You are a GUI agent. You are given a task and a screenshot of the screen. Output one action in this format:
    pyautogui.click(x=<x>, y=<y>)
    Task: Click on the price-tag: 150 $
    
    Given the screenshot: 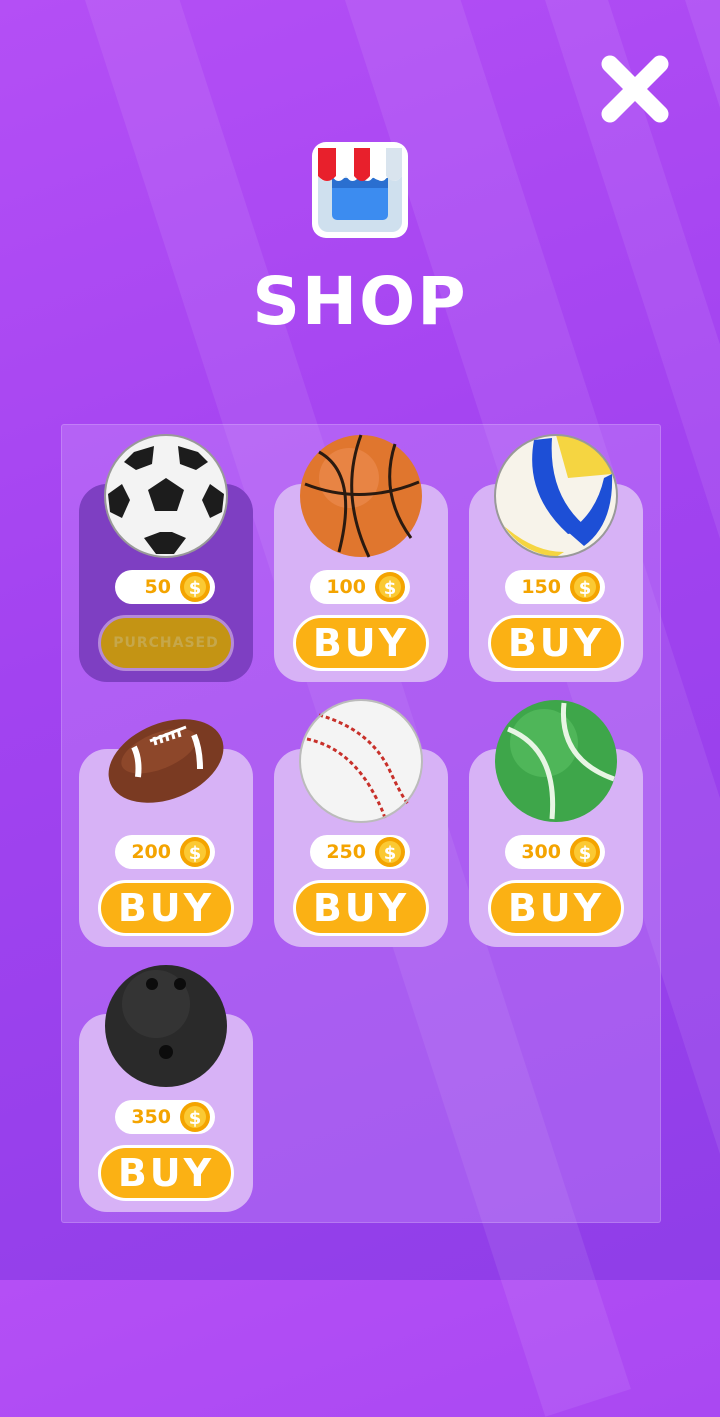 What is the action you would take?
    pyautogui.click(x=555, y=587)
    